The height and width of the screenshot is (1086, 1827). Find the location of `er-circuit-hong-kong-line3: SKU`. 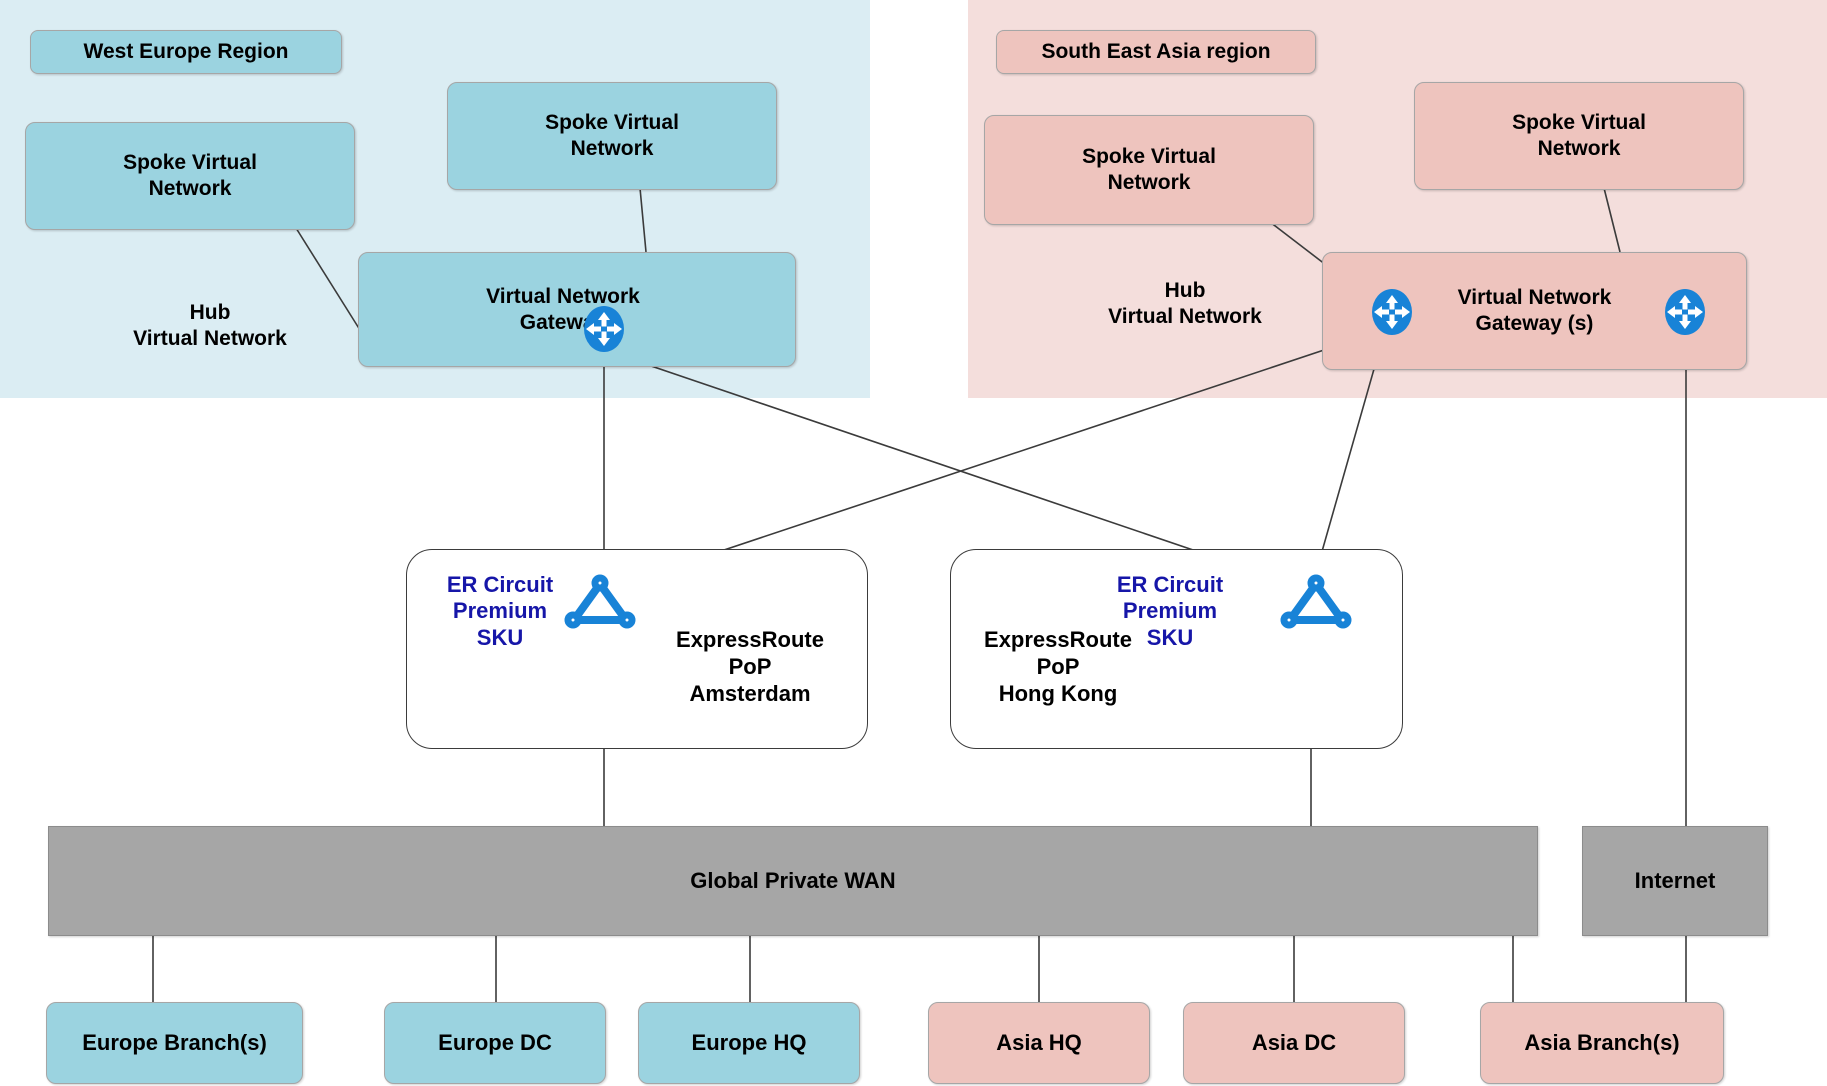

er-circuit-hong-kong-line3: SKU is located at coordinates (1170, 637).